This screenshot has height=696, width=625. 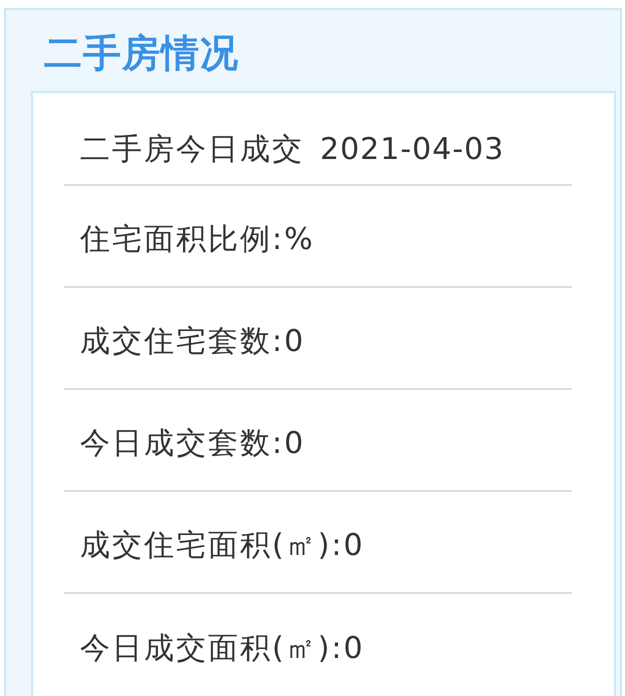 What do you see at coordinates (222, 546) in the screenshot?
I see `stat-text: 成交住宅面积(㎡):0` at bounding box center [222, 546].